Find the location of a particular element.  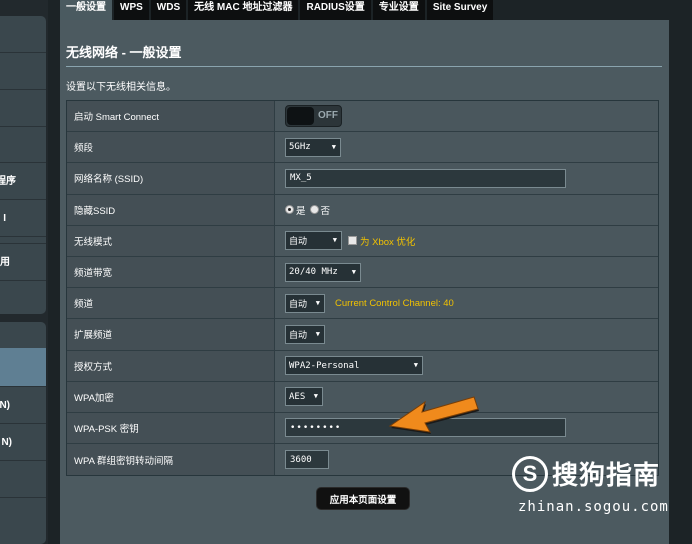

wpa-psk-label: WPA-PSK 密钥 is located at coordinates (171, 428).